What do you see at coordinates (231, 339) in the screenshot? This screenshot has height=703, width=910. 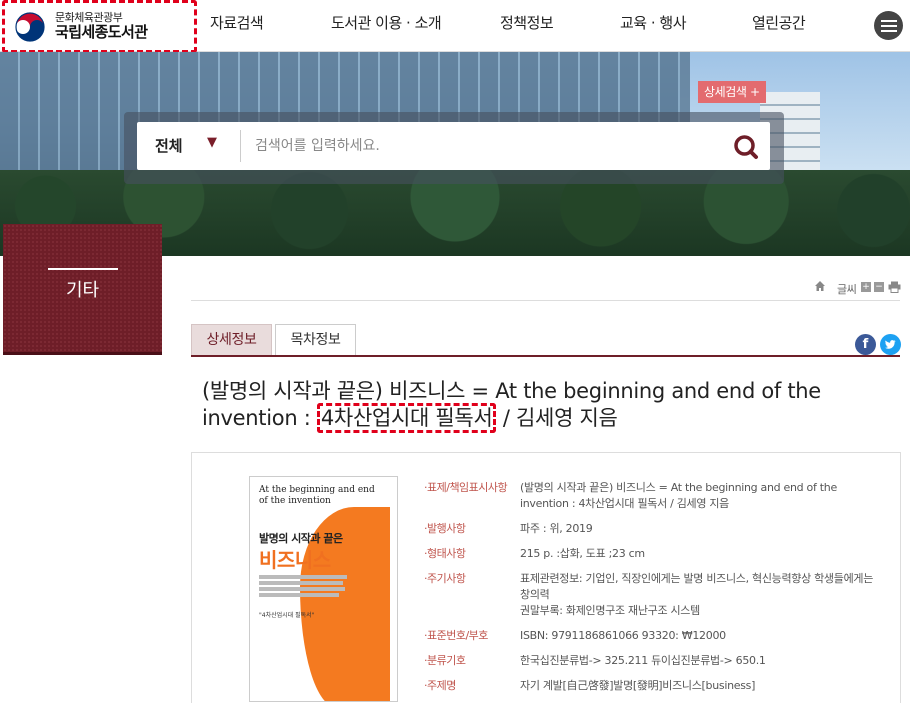 I see `tab-detail-info: 상세정보` at bounding box center [231, 339].